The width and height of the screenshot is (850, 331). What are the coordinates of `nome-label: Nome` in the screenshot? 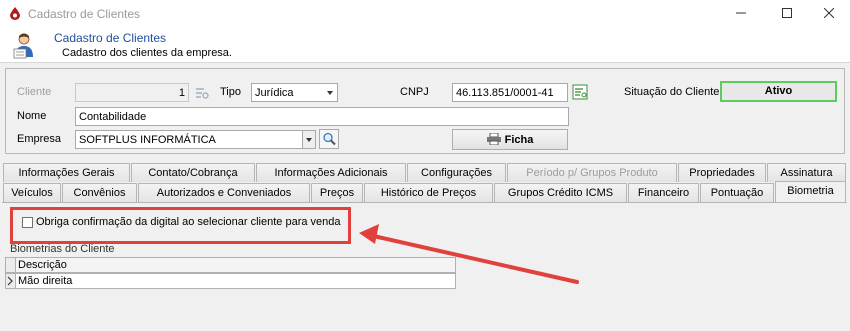 It's located at (32, 116).